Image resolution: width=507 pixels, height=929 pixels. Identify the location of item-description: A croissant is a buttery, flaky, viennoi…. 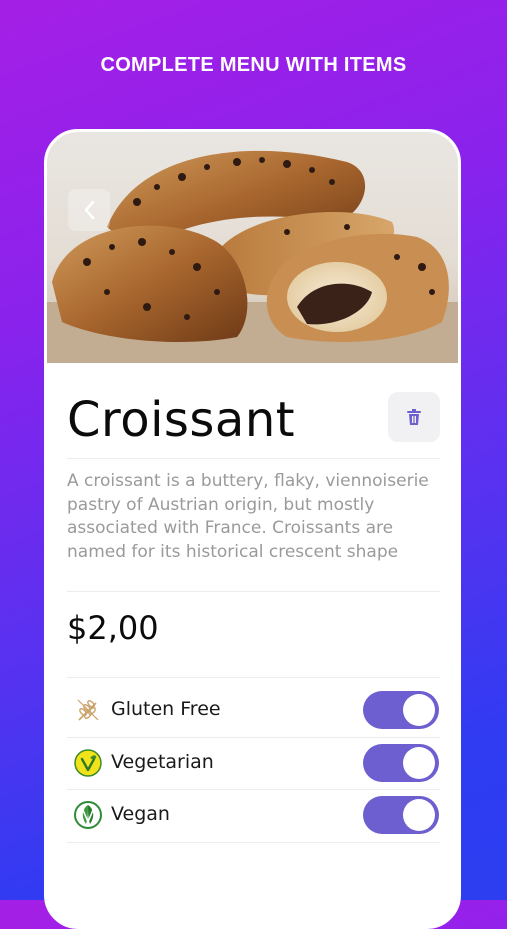
(248, 516).